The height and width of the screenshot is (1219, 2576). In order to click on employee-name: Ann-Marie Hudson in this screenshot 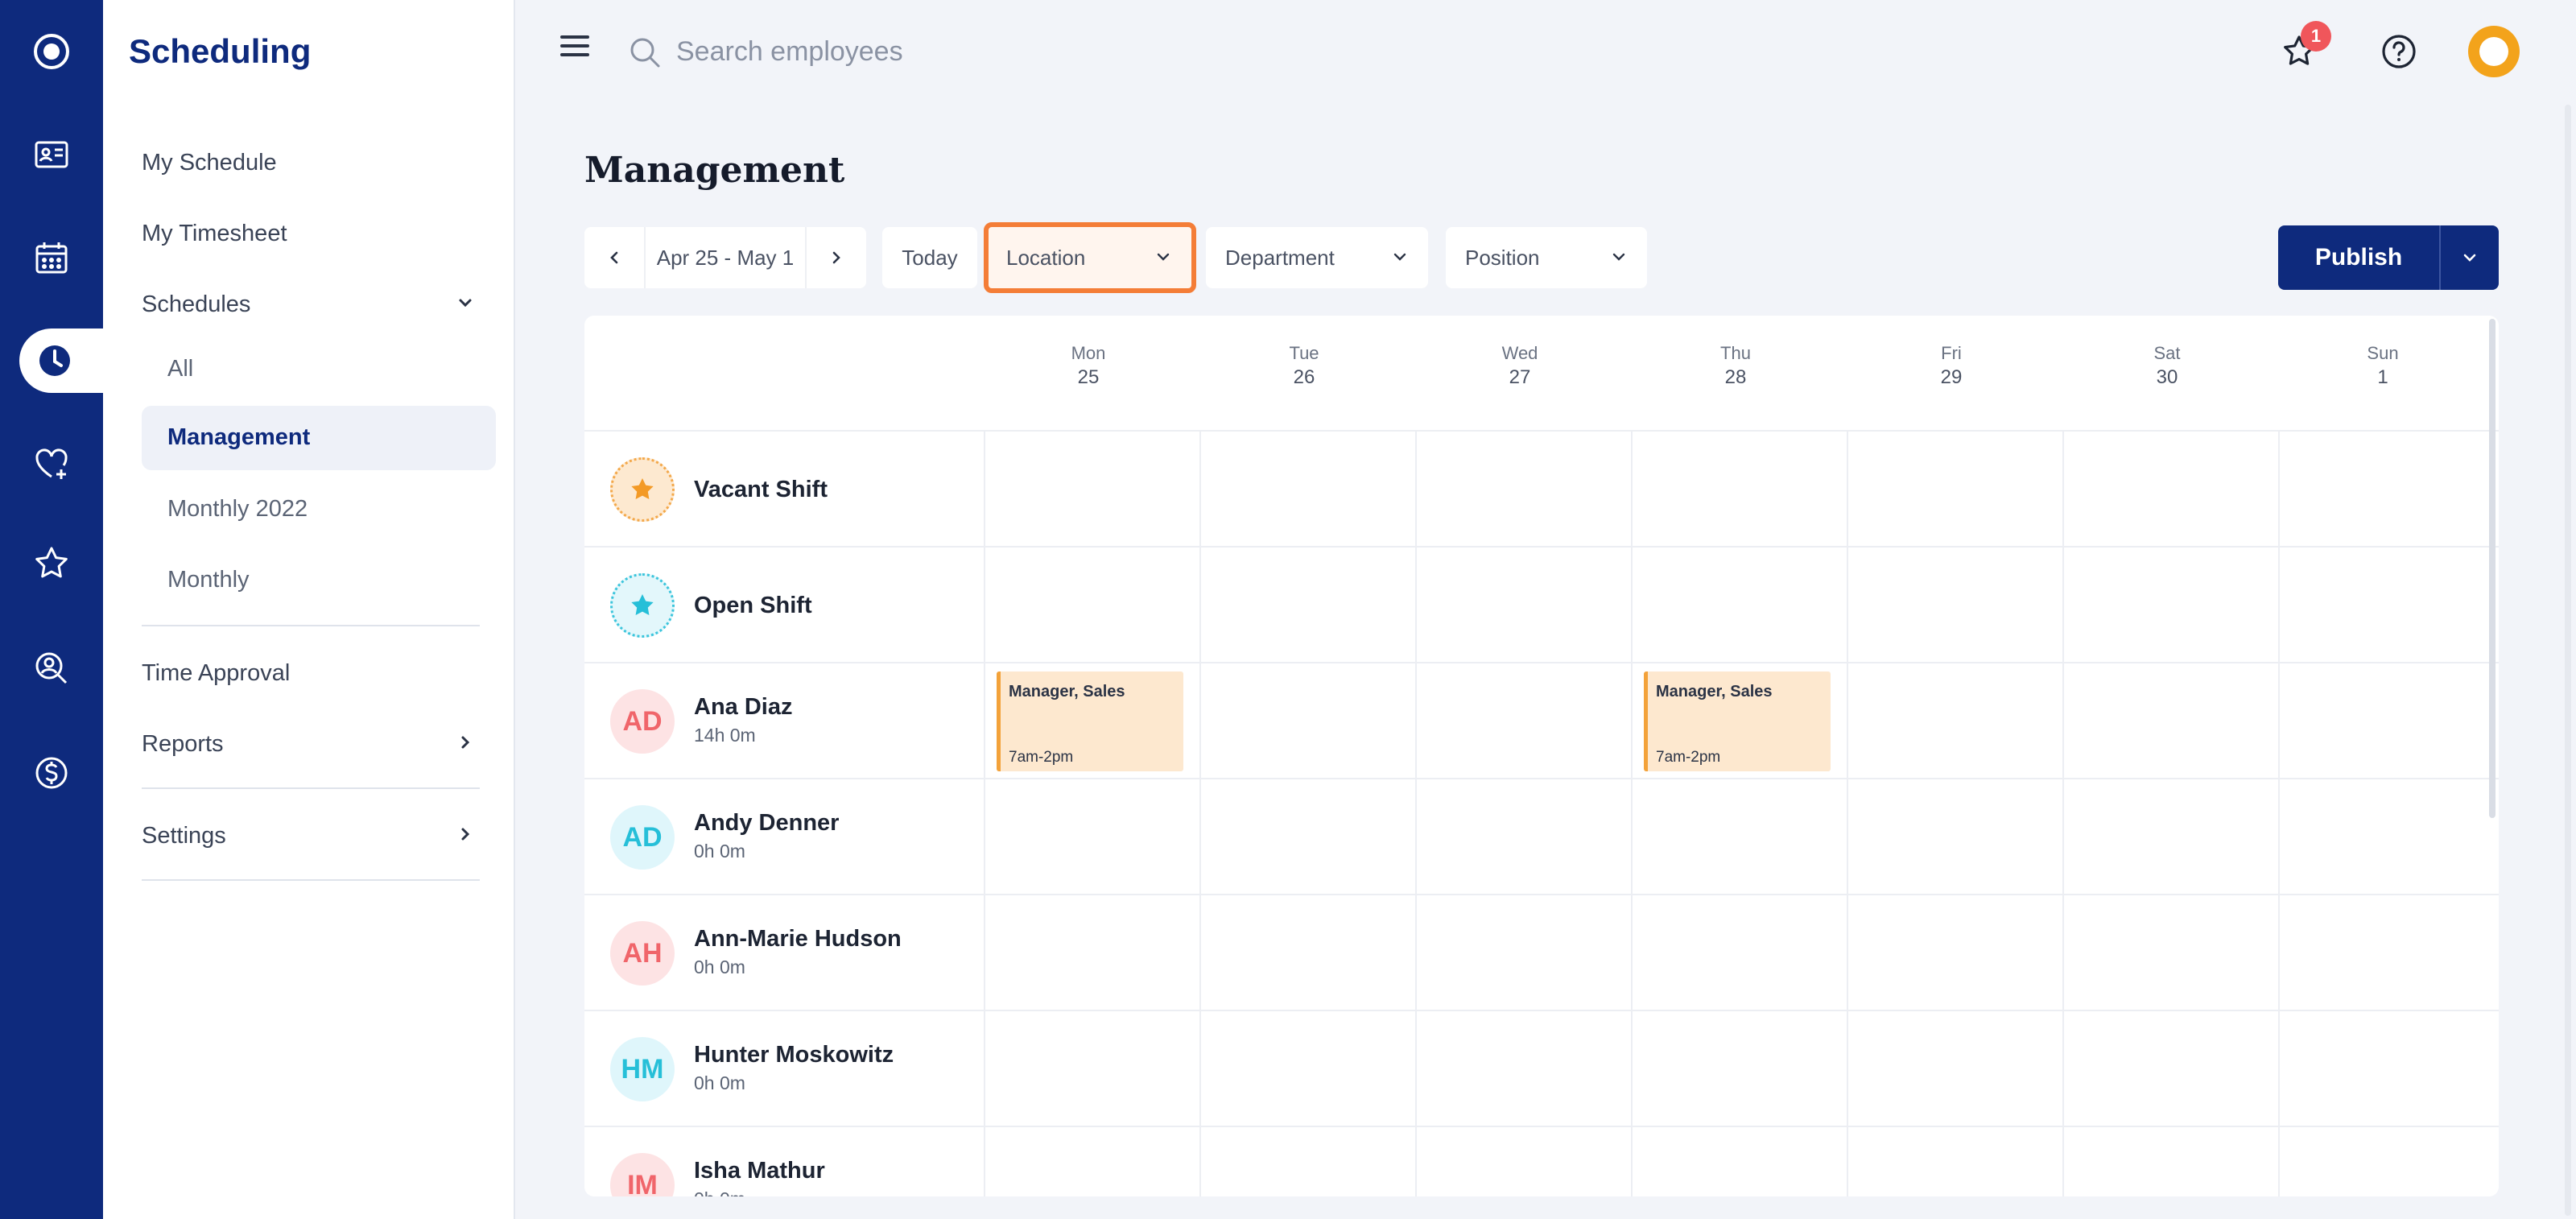, I will do `click(798, 939)`.